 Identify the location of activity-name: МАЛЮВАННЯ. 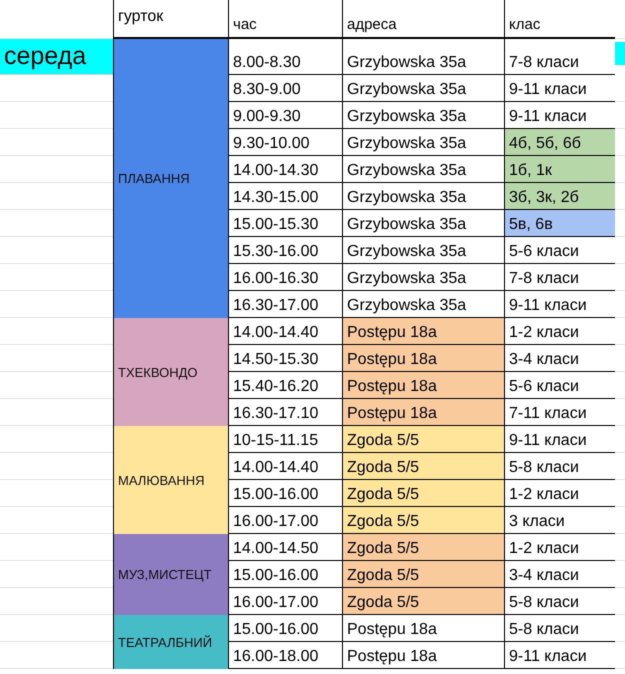
(170, 480).